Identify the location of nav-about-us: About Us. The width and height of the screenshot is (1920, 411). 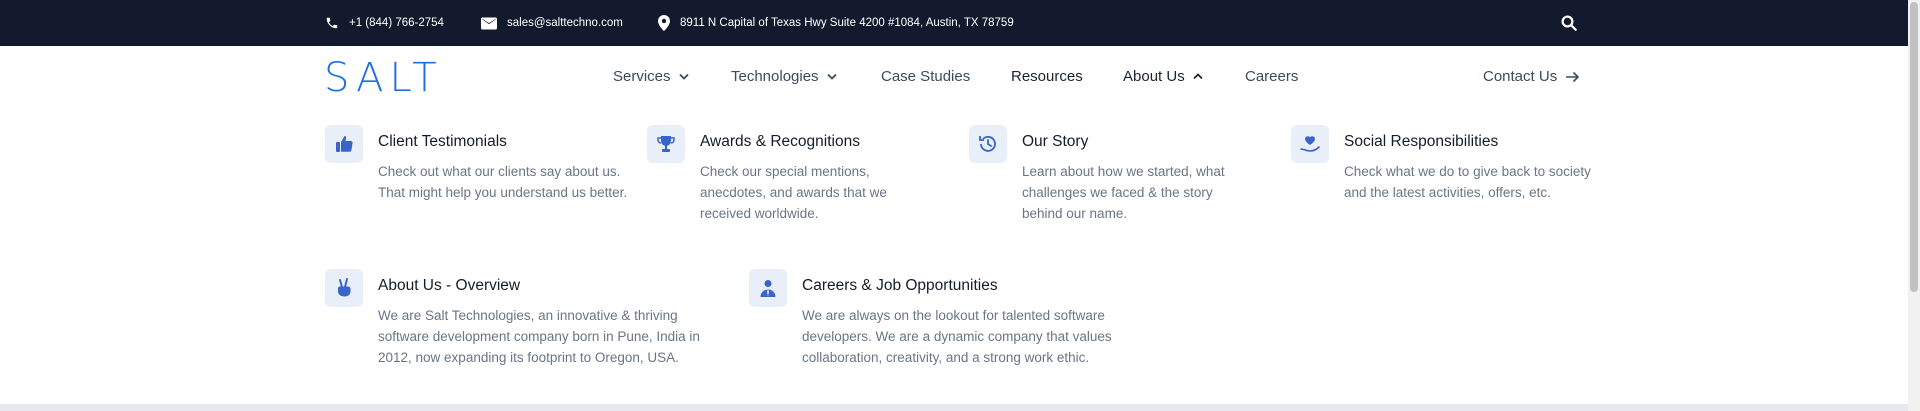
(1163, 76).